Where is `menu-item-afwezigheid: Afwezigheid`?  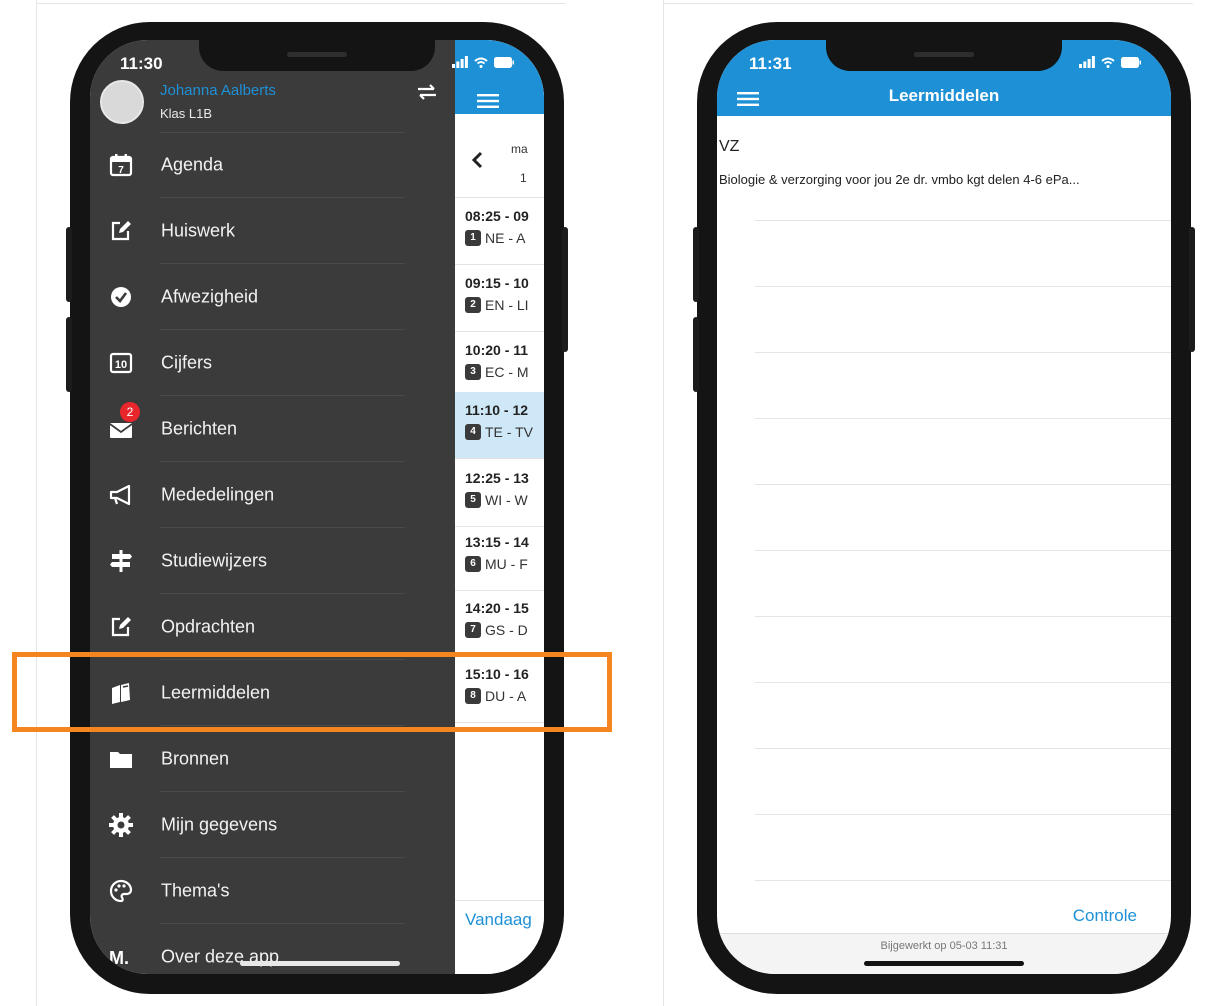
menu-item-afwezigheid: Afwezigheid is located at coordinates (272, 297).